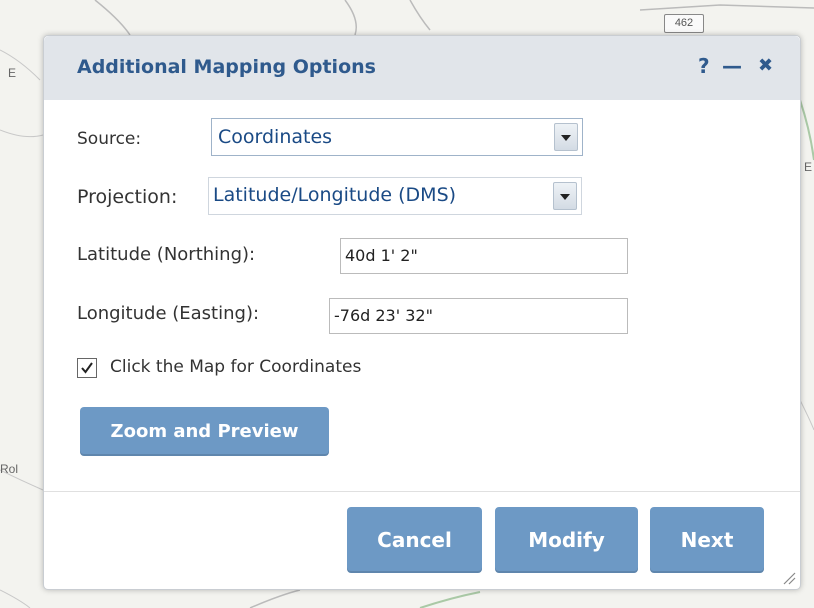  I want to click on longitude-input: -76d 23' 32", so click(478, 316).